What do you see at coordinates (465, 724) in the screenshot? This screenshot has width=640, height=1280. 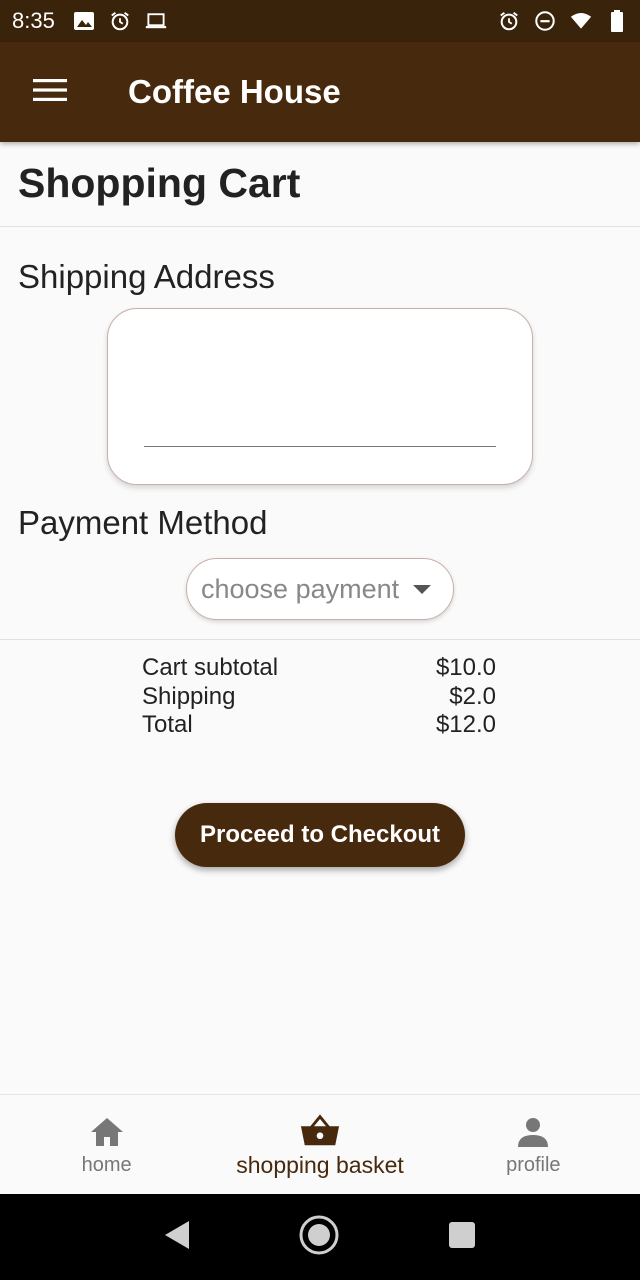 I see `summary-value: $12.0` at bounding box center [465, 724].